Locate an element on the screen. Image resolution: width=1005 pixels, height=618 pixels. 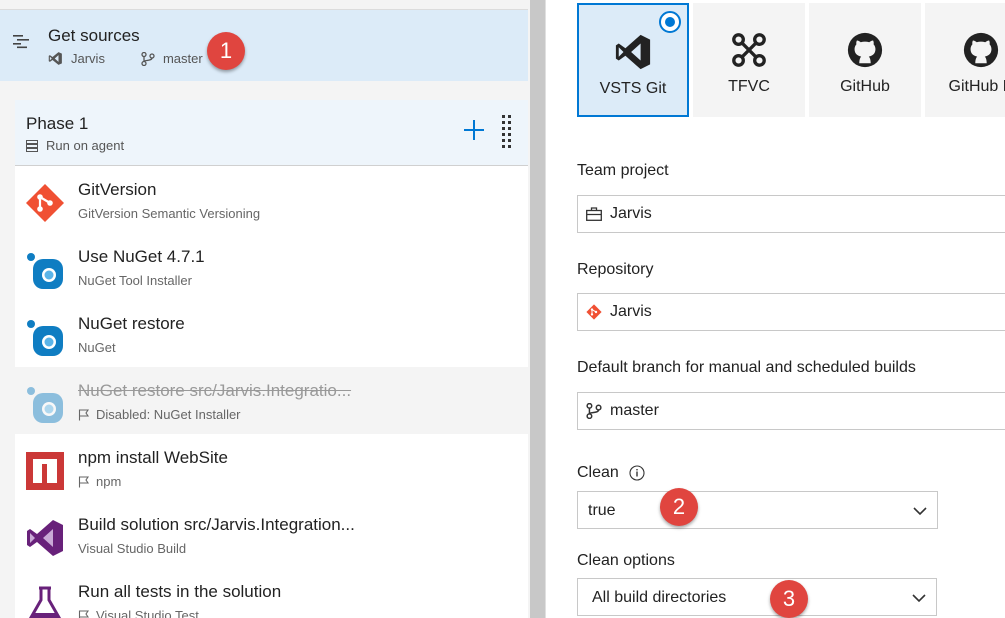
phase-title: Phase 1 is located at coordinates (57, 123).